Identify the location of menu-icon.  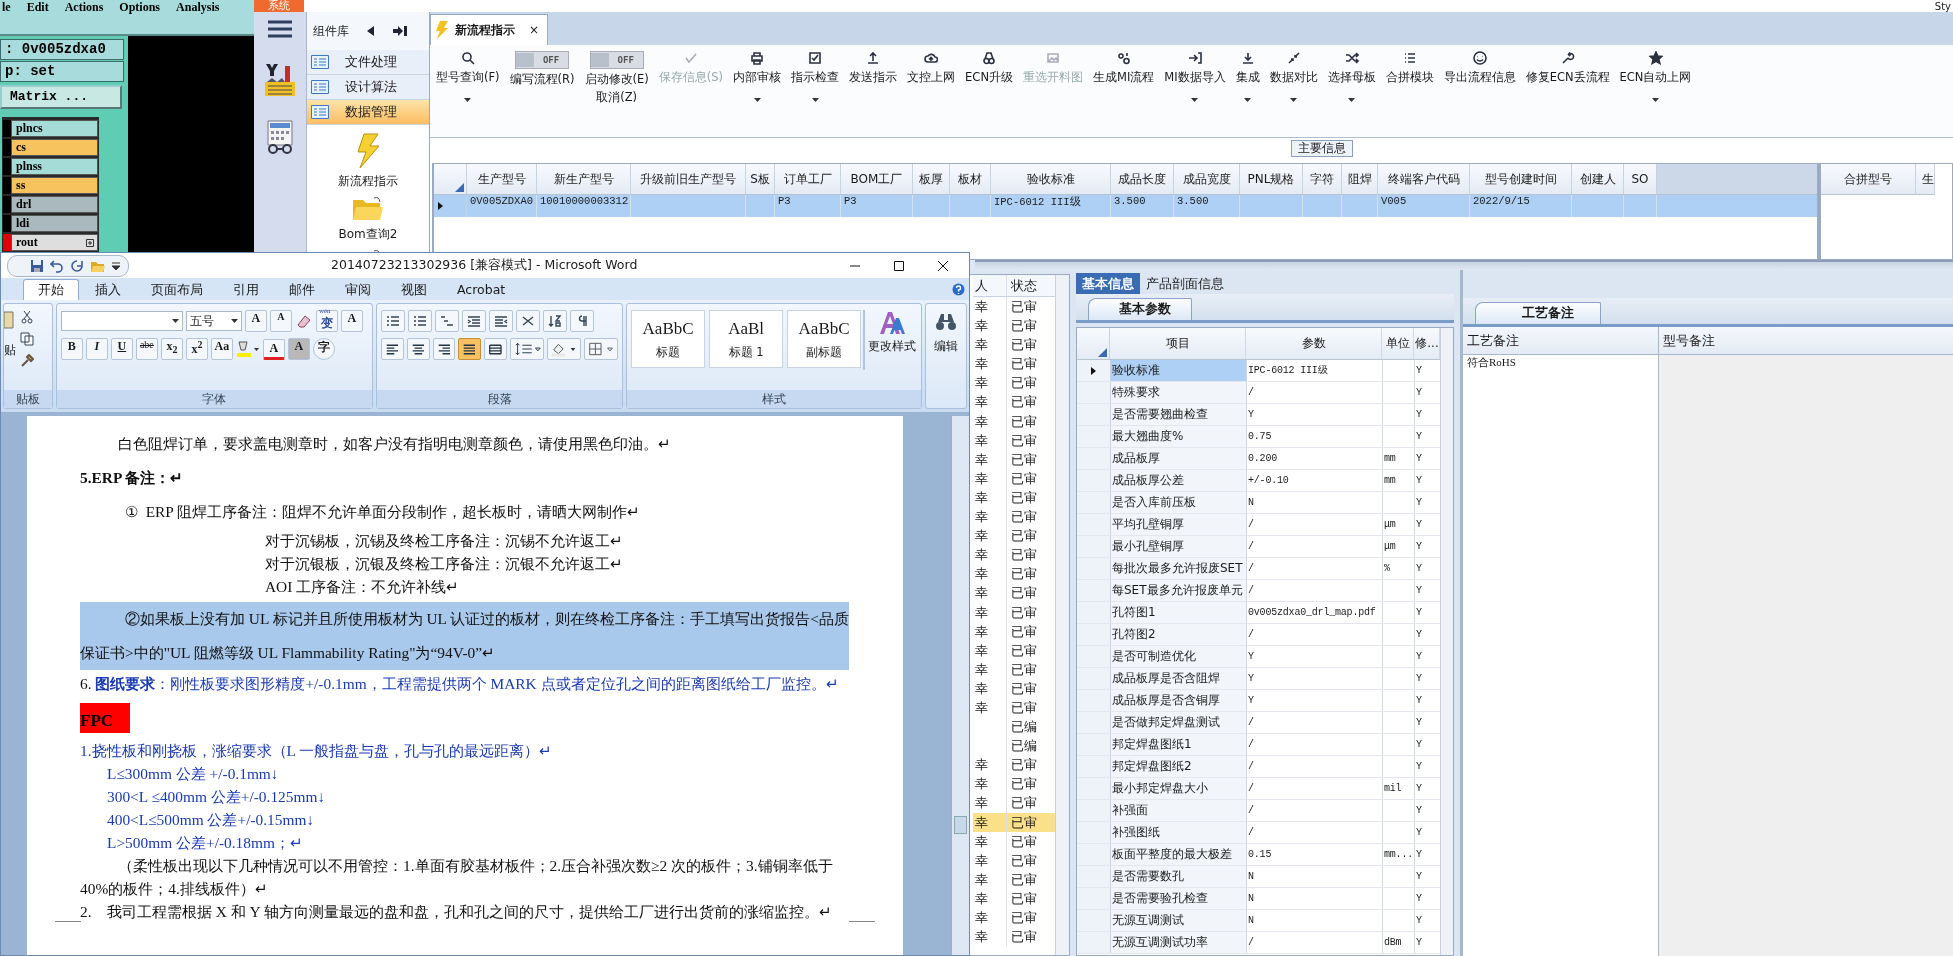
(280, 29).